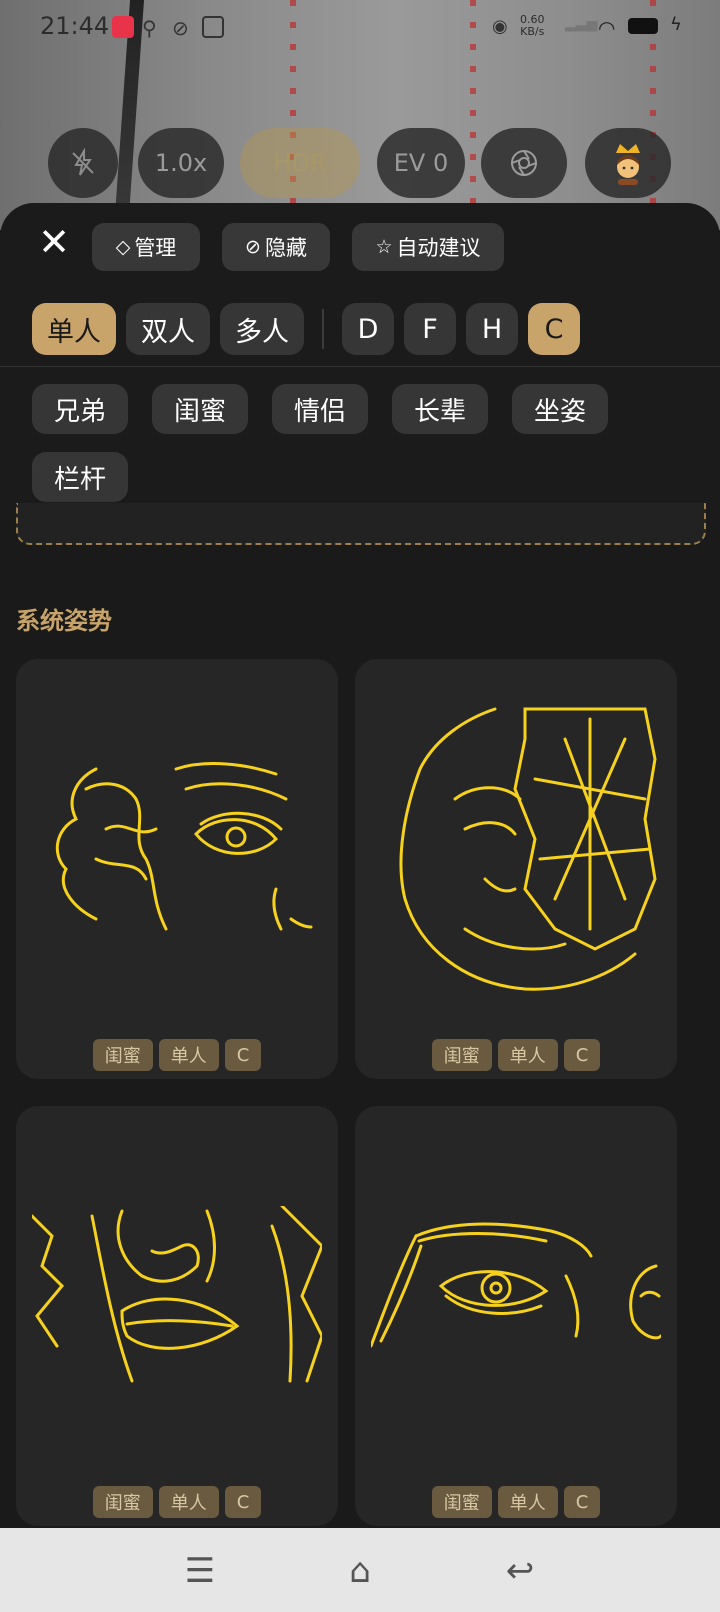 The image size is (720, 1612). What do you see at coordinates (168, 329) in the screenshot?
I see `category-double: 双人` at bounding box center [168, 329].